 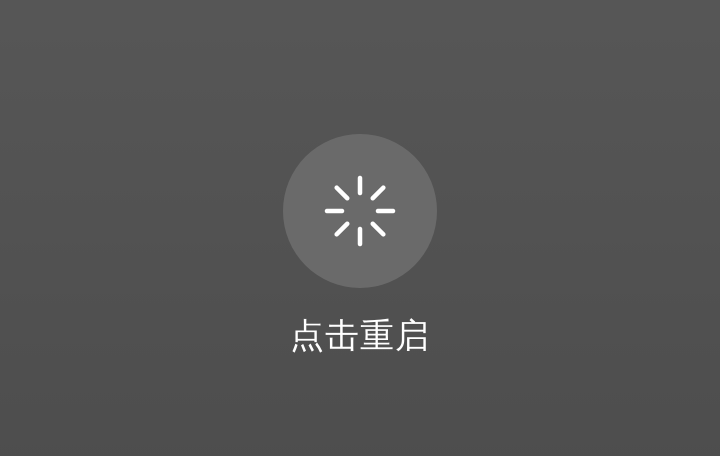 What do you see at coordinates (360, 211) in the screenshot?
I see `spinner-icon` at bounding box center [360, 211].